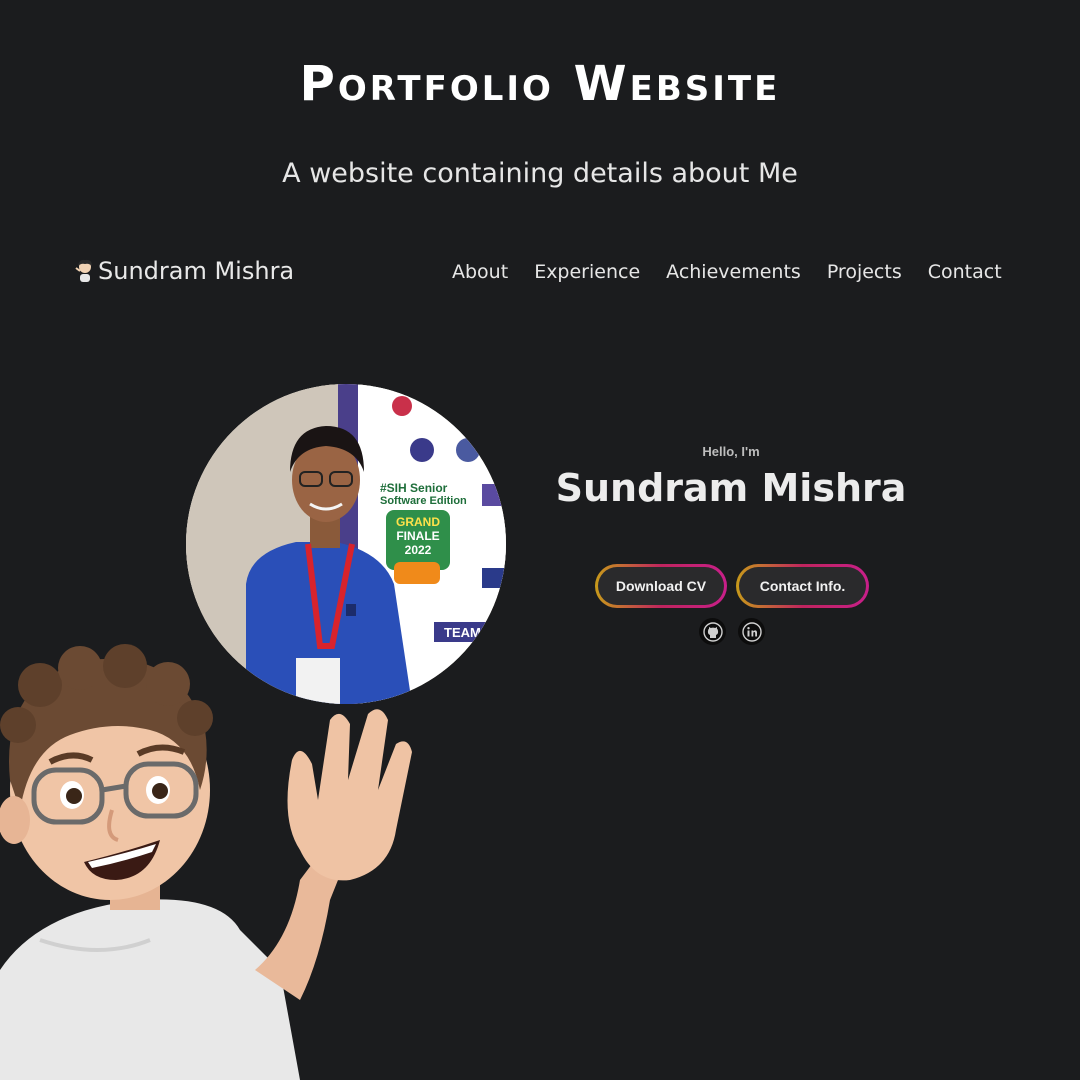 This screenshot has height=1080, width=1080. What do you see at coordinates (480, 272) in the screenshot?
I see `nav-link-about: About` at bounding box center [480, 272].